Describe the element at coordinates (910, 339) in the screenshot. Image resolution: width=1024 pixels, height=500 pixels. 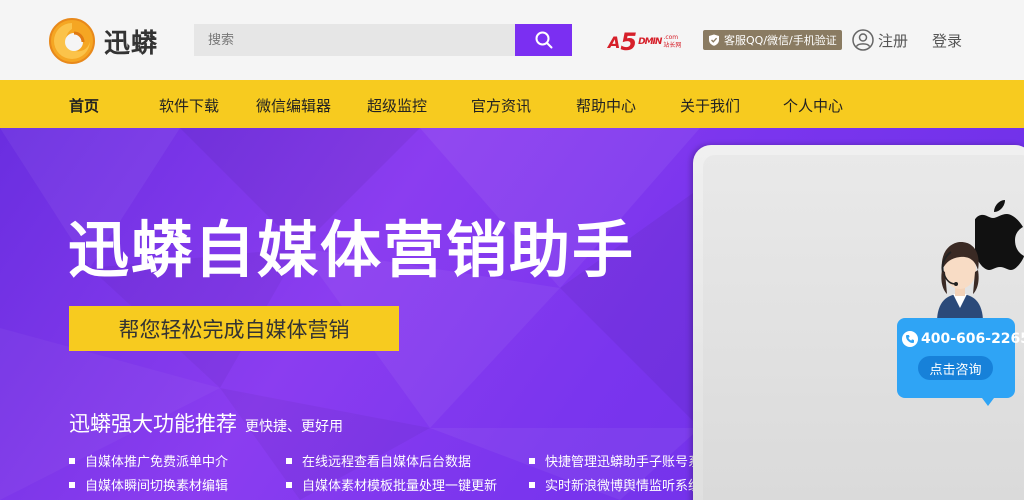
I see `phone-icon` at that location.